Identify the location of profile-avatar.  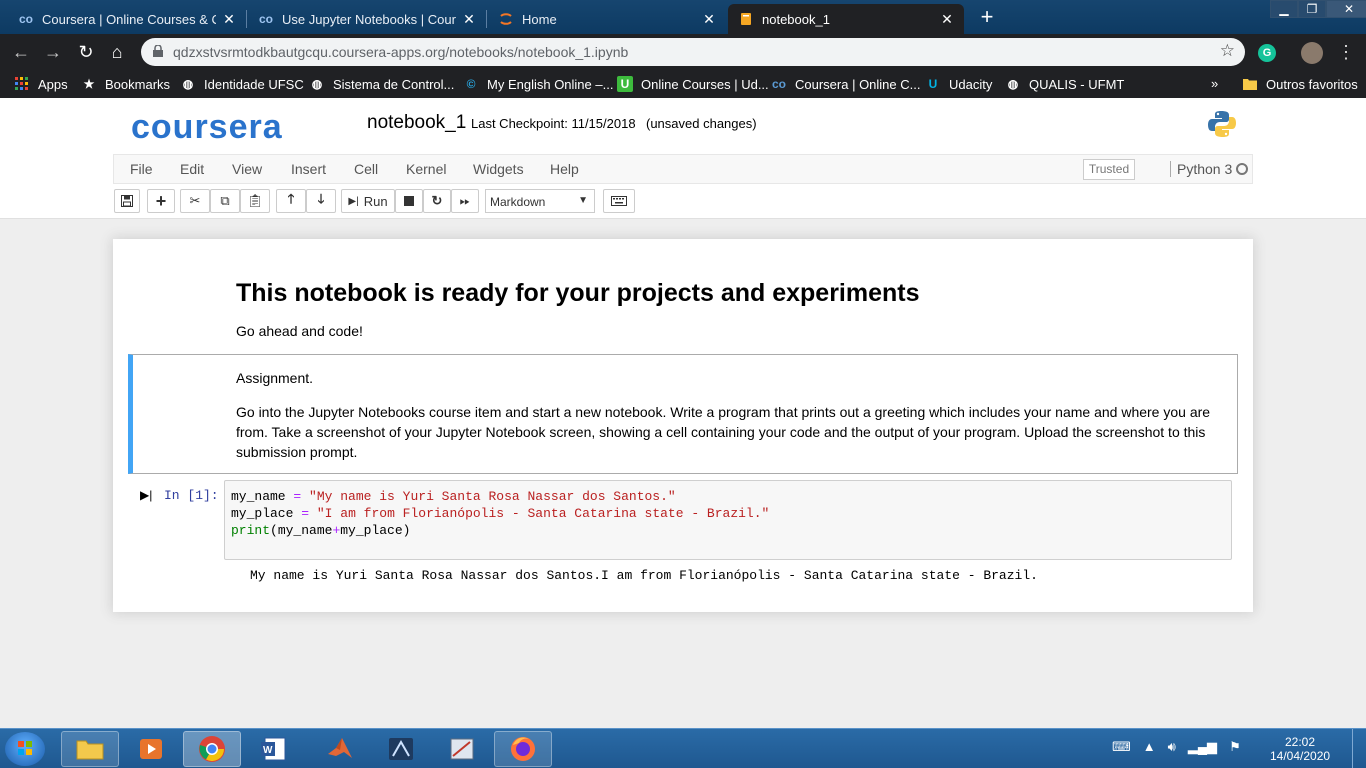
(1312, 53).